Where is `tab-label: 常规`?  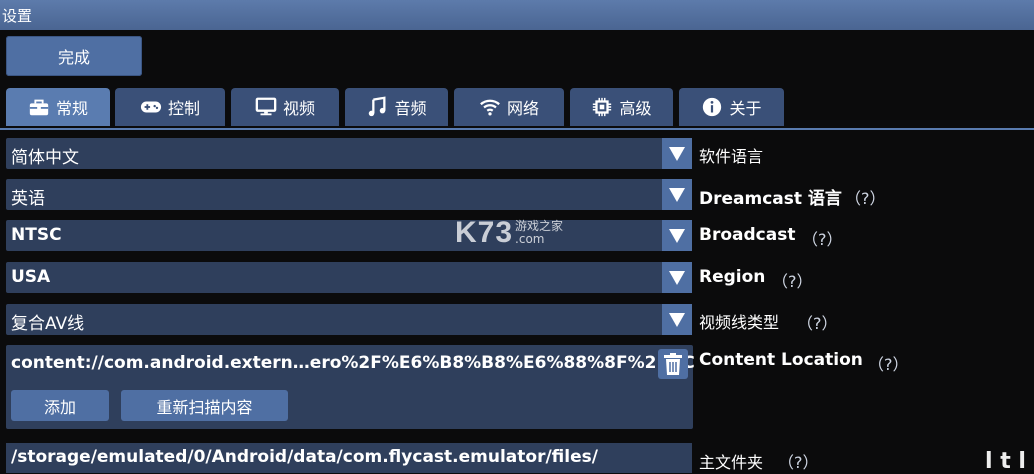 tab-label: 常规 is located at coordinates (71, 108).